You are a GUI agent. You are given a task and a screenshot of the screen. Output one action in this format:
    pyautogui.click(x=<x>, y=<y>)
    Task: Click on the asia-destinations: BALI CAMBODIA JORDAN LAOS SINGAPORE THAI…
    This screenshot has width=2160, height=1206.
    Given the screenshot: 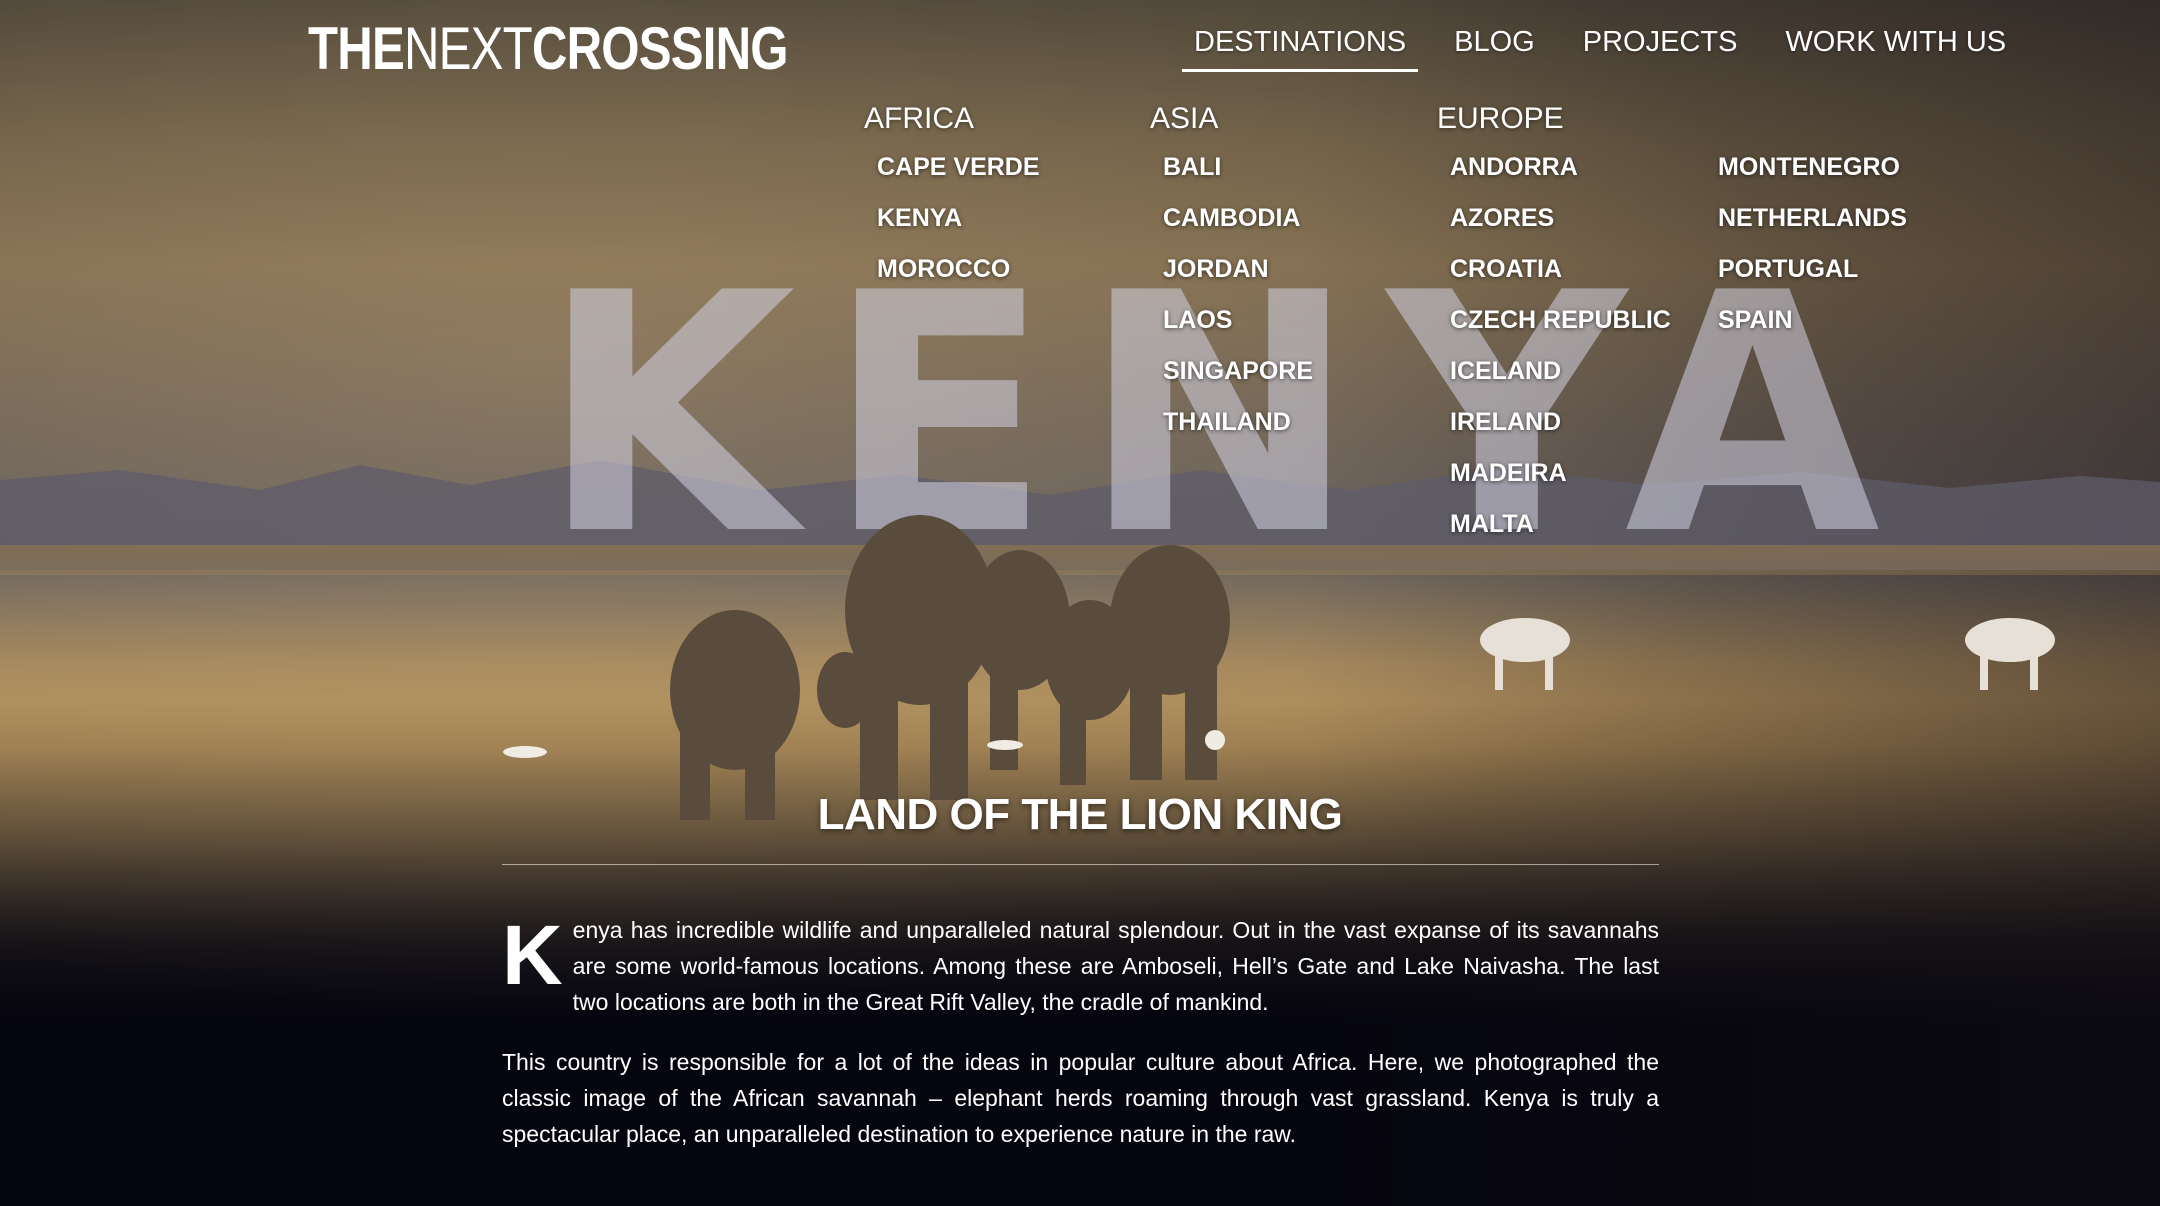 What is the action you would take?
    pyautogui.click(x=1238, y=305)
    